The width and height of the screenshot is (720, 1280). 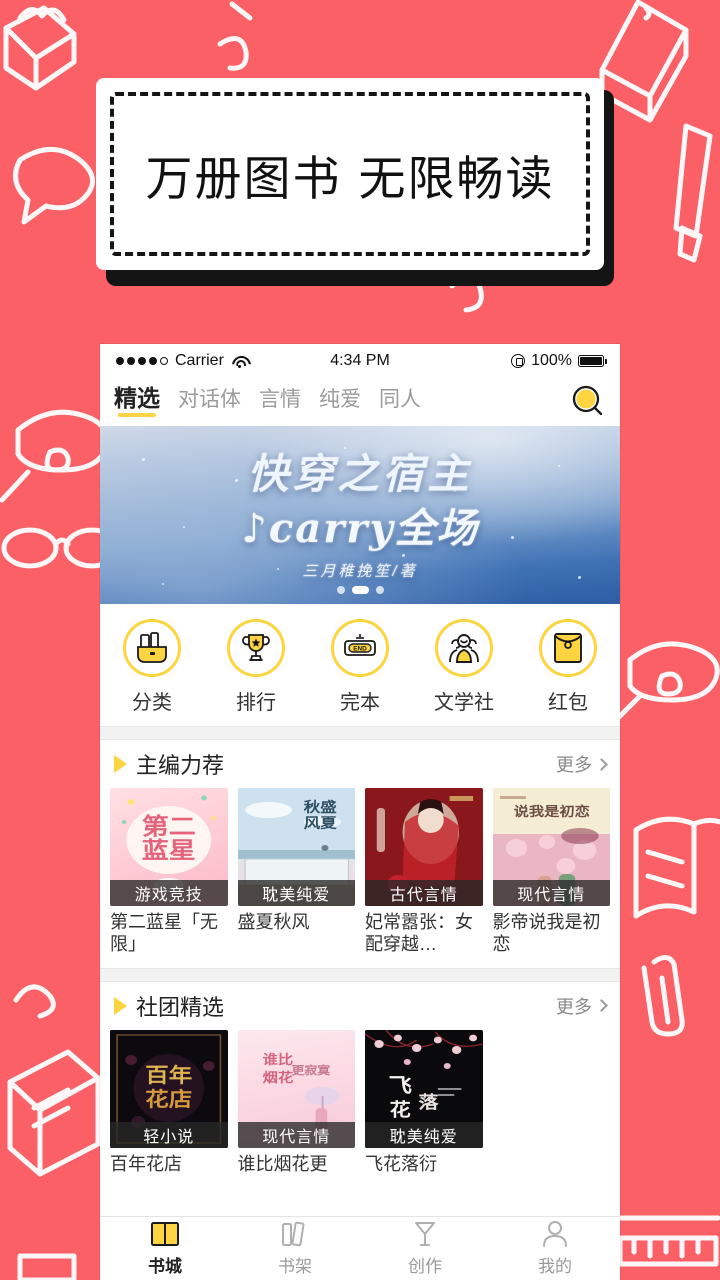 I want to click on status-bar-time: 4:34 PM, so click(x=360, y=360).